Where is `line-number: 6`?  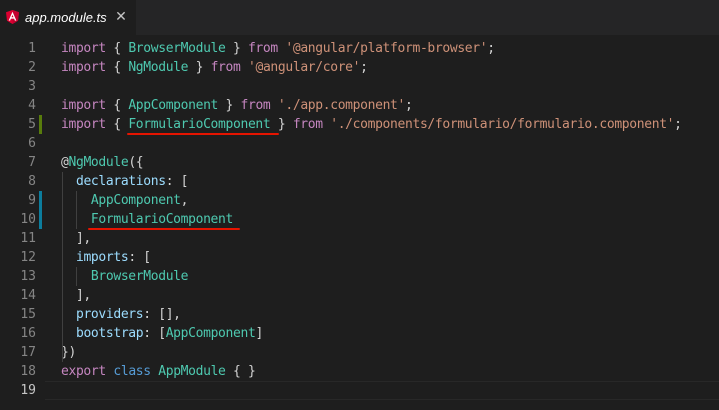
line-number: 6 is located at coordinates (32, 143).